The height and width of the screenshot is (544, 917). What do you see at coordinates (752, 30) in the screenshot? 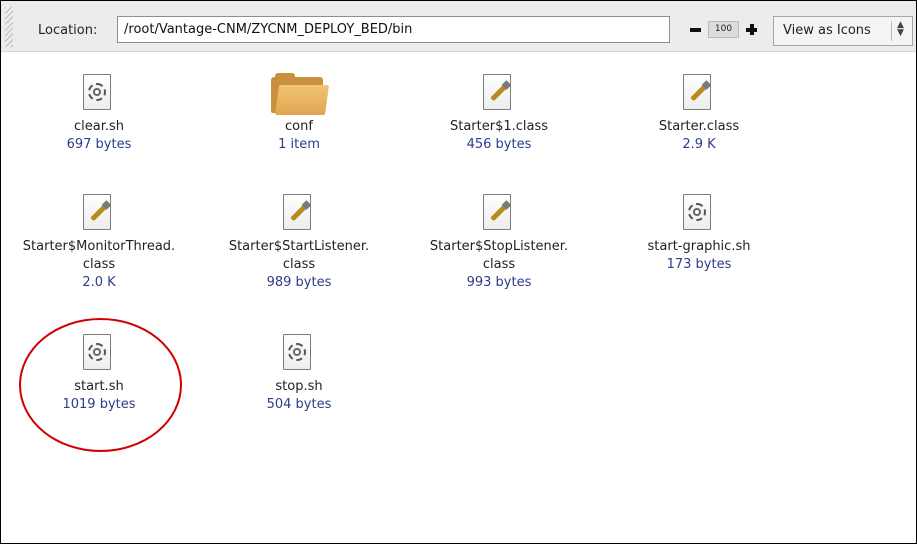
I see `zoom-in-icon` at bounding box center [752, 30].